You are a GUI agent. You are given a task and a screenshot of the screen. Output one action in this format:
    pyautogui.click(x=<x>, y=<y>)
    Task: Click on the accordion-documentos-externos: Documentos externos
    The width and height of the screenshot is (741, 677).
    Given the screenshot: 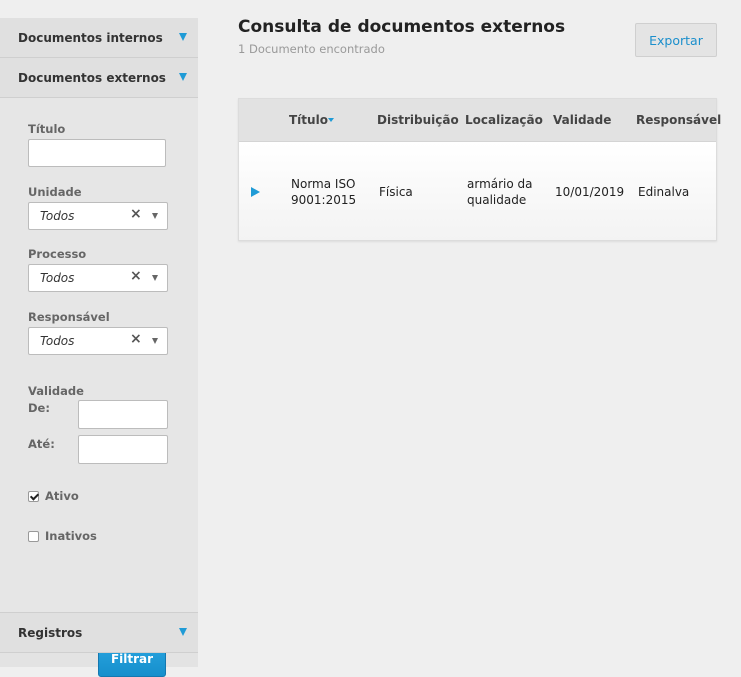 What is the action you would take?
    pyautogui.click(x=99, y=78)
    